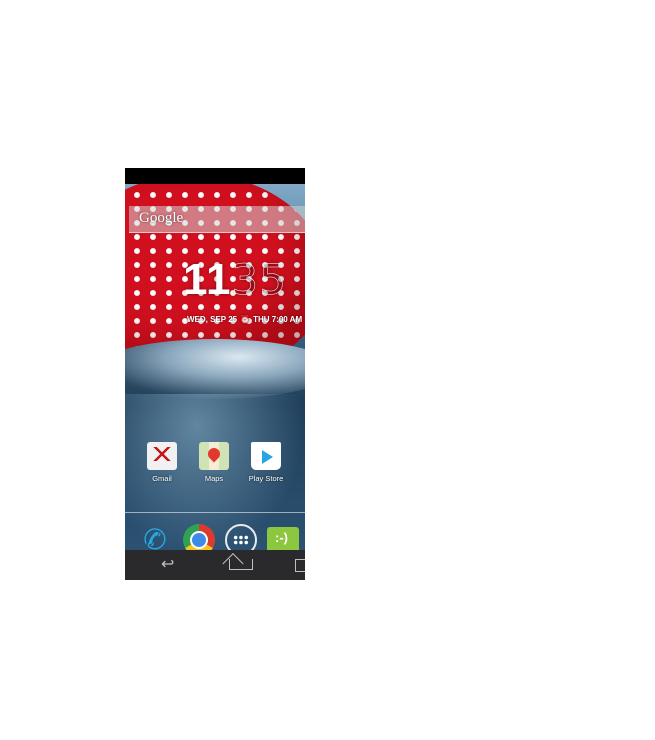  Describe the element at coordinates (300, 565) in the screenshot. I see `recents-button` at that location.